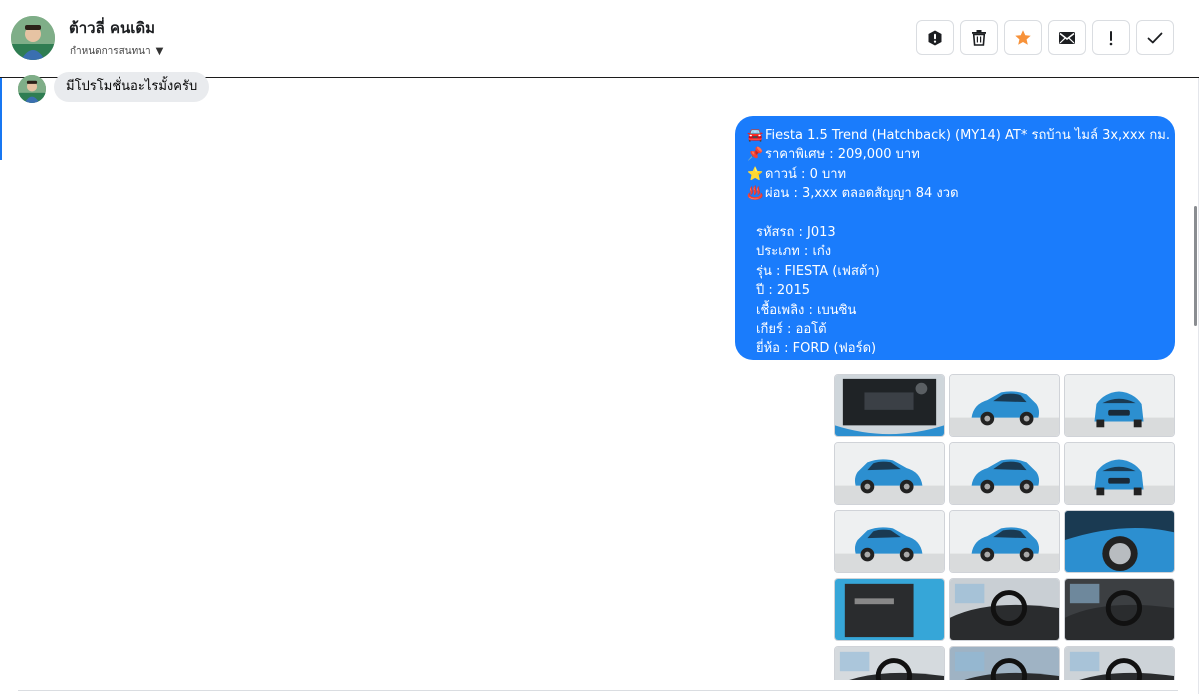 The width and height of the screenshot is (1199, 694). Describe the element at coordinates (955, 174) in the screenshot. I see `message-line-down-payment: ⭐ ดาวน์ : 0 บาท` at that location.